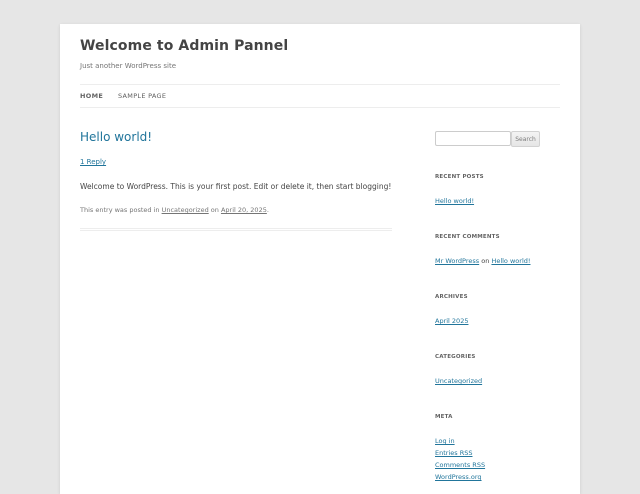  What do you see at coordinates (445, 441) in the screenshot?
I see `login-link: Log in` at bounding box center [445, 441].